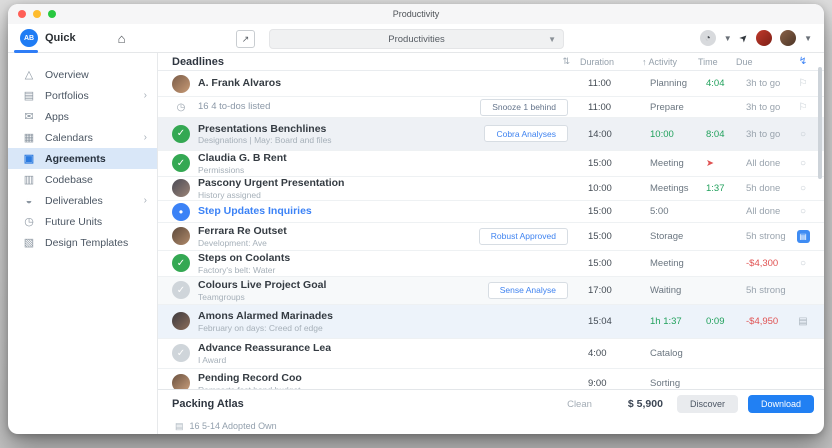  I want to click on row-due: 5h done, so click(763, 188).